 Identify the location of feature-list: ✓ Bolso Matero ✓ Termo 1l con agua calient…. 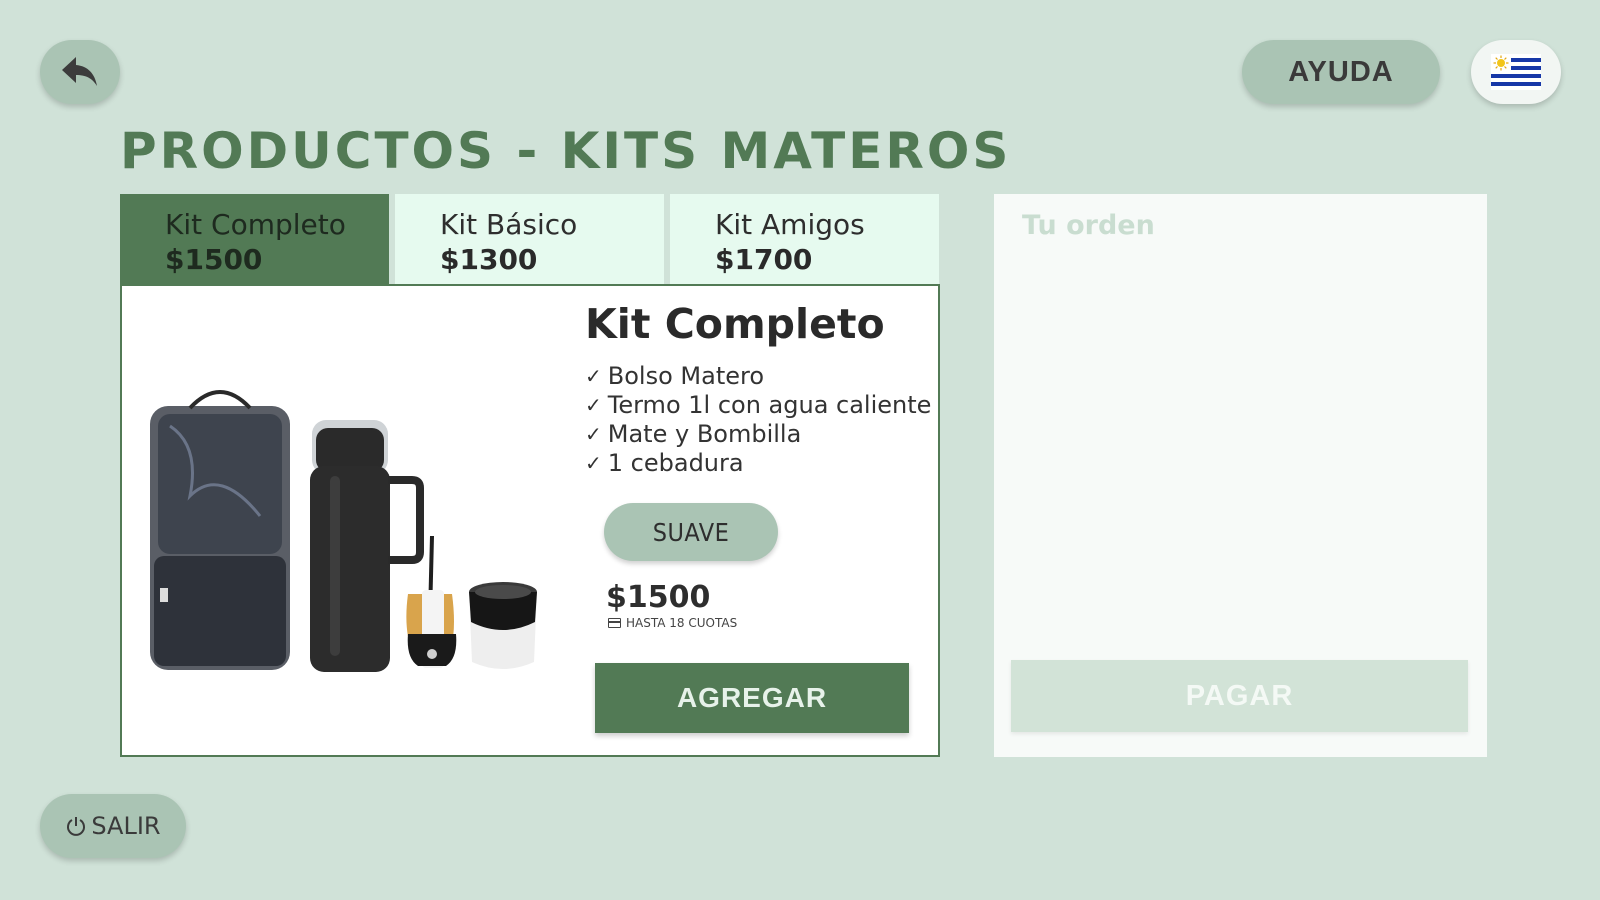
(758, 420).